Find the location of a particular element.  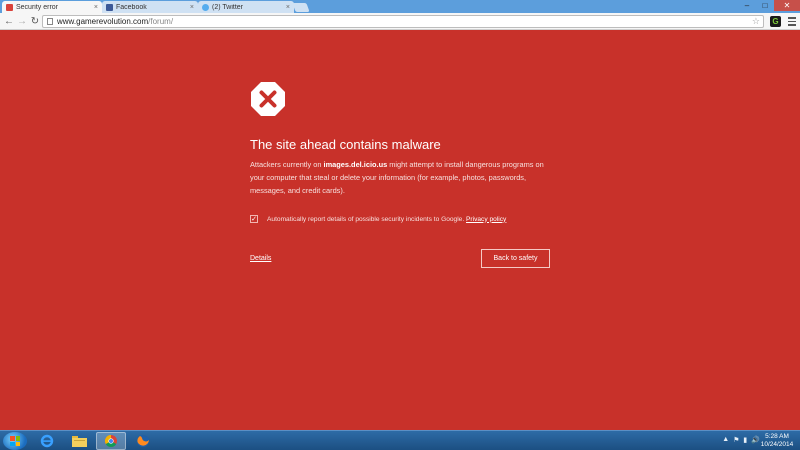

description-prefix: Attackers currently on is located at coordinates (287, 164).